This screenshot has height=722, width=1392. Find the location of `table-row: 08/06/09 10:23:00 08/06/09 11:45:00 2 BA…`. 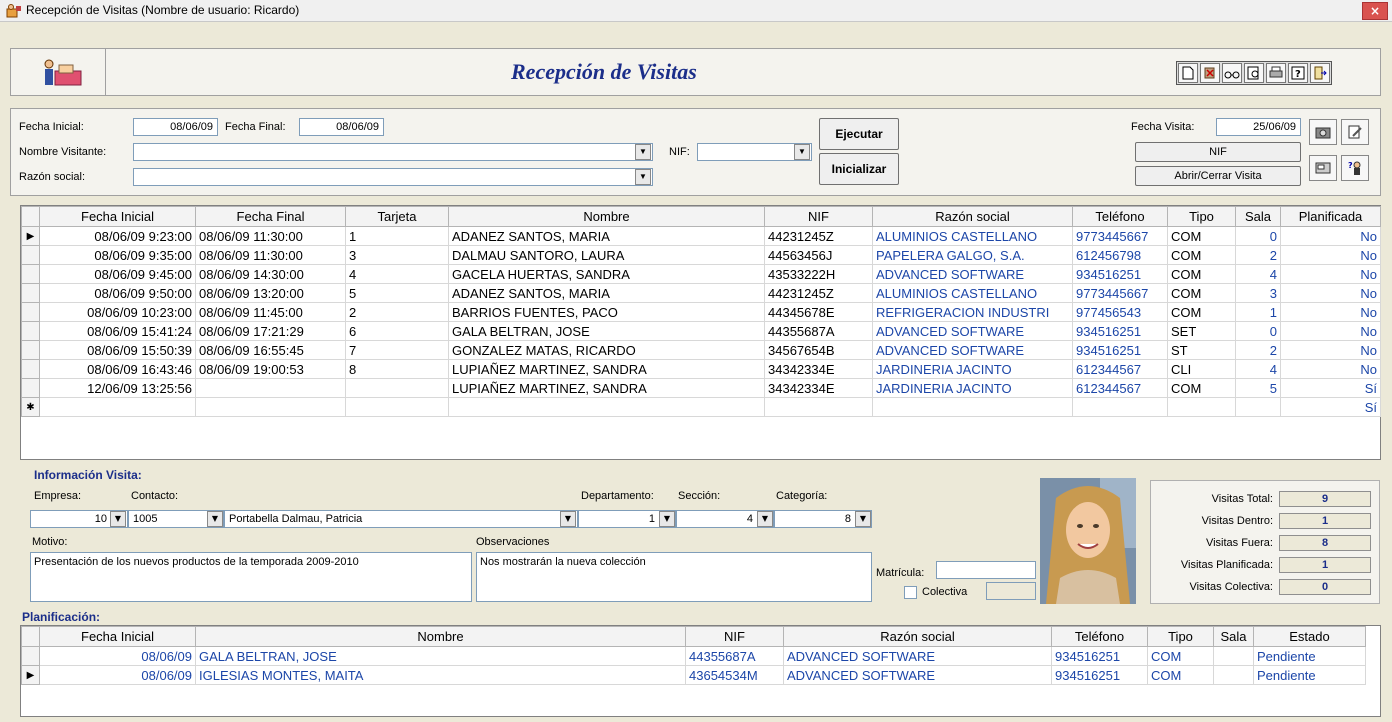

table-row: 08/06/09 10:23:00 08/06/09 11:45:00 2 BA… is located at coordinates (701, 312).